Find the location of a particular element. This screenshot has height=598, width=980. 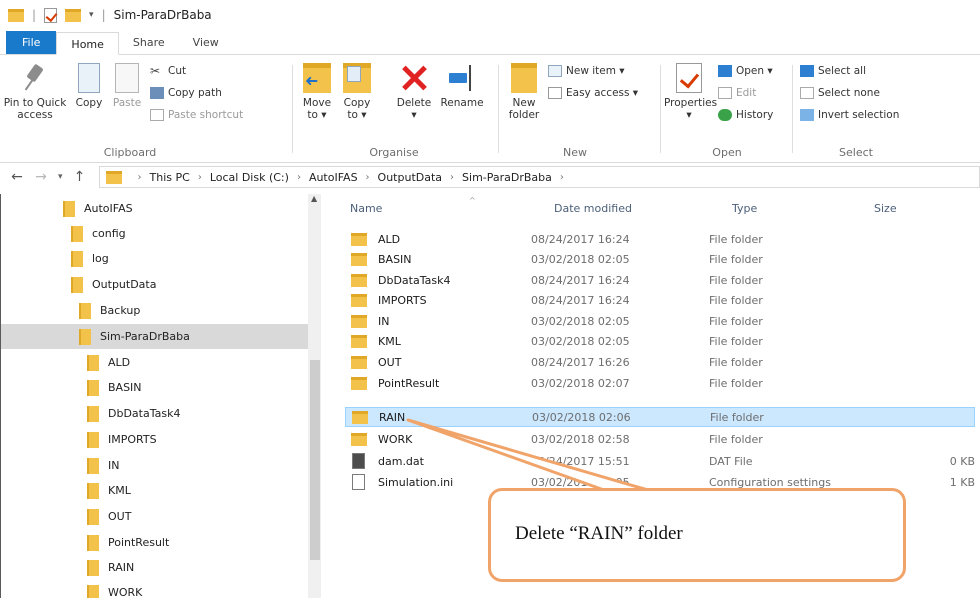

callout-text: Delete “RAIN” folder is located at coordinates (599, 533).